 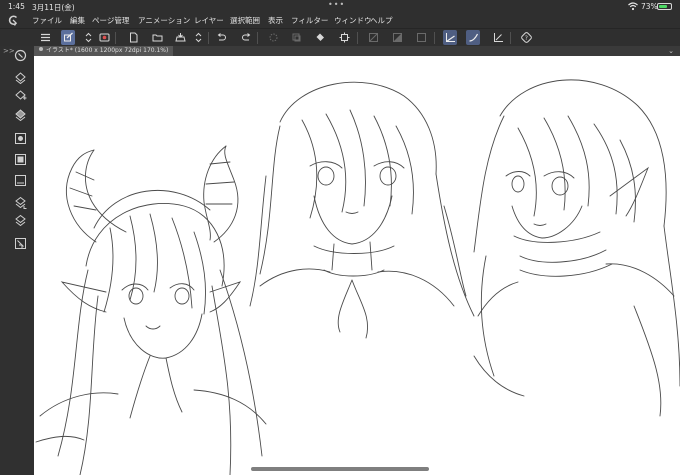 I want to click on redo-icon, so click(x=246, y=37).